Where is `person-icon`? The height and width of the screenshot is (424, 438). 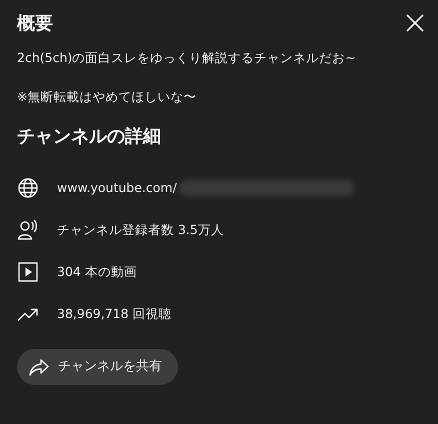
person-icon is located at coordinates (28, 230).